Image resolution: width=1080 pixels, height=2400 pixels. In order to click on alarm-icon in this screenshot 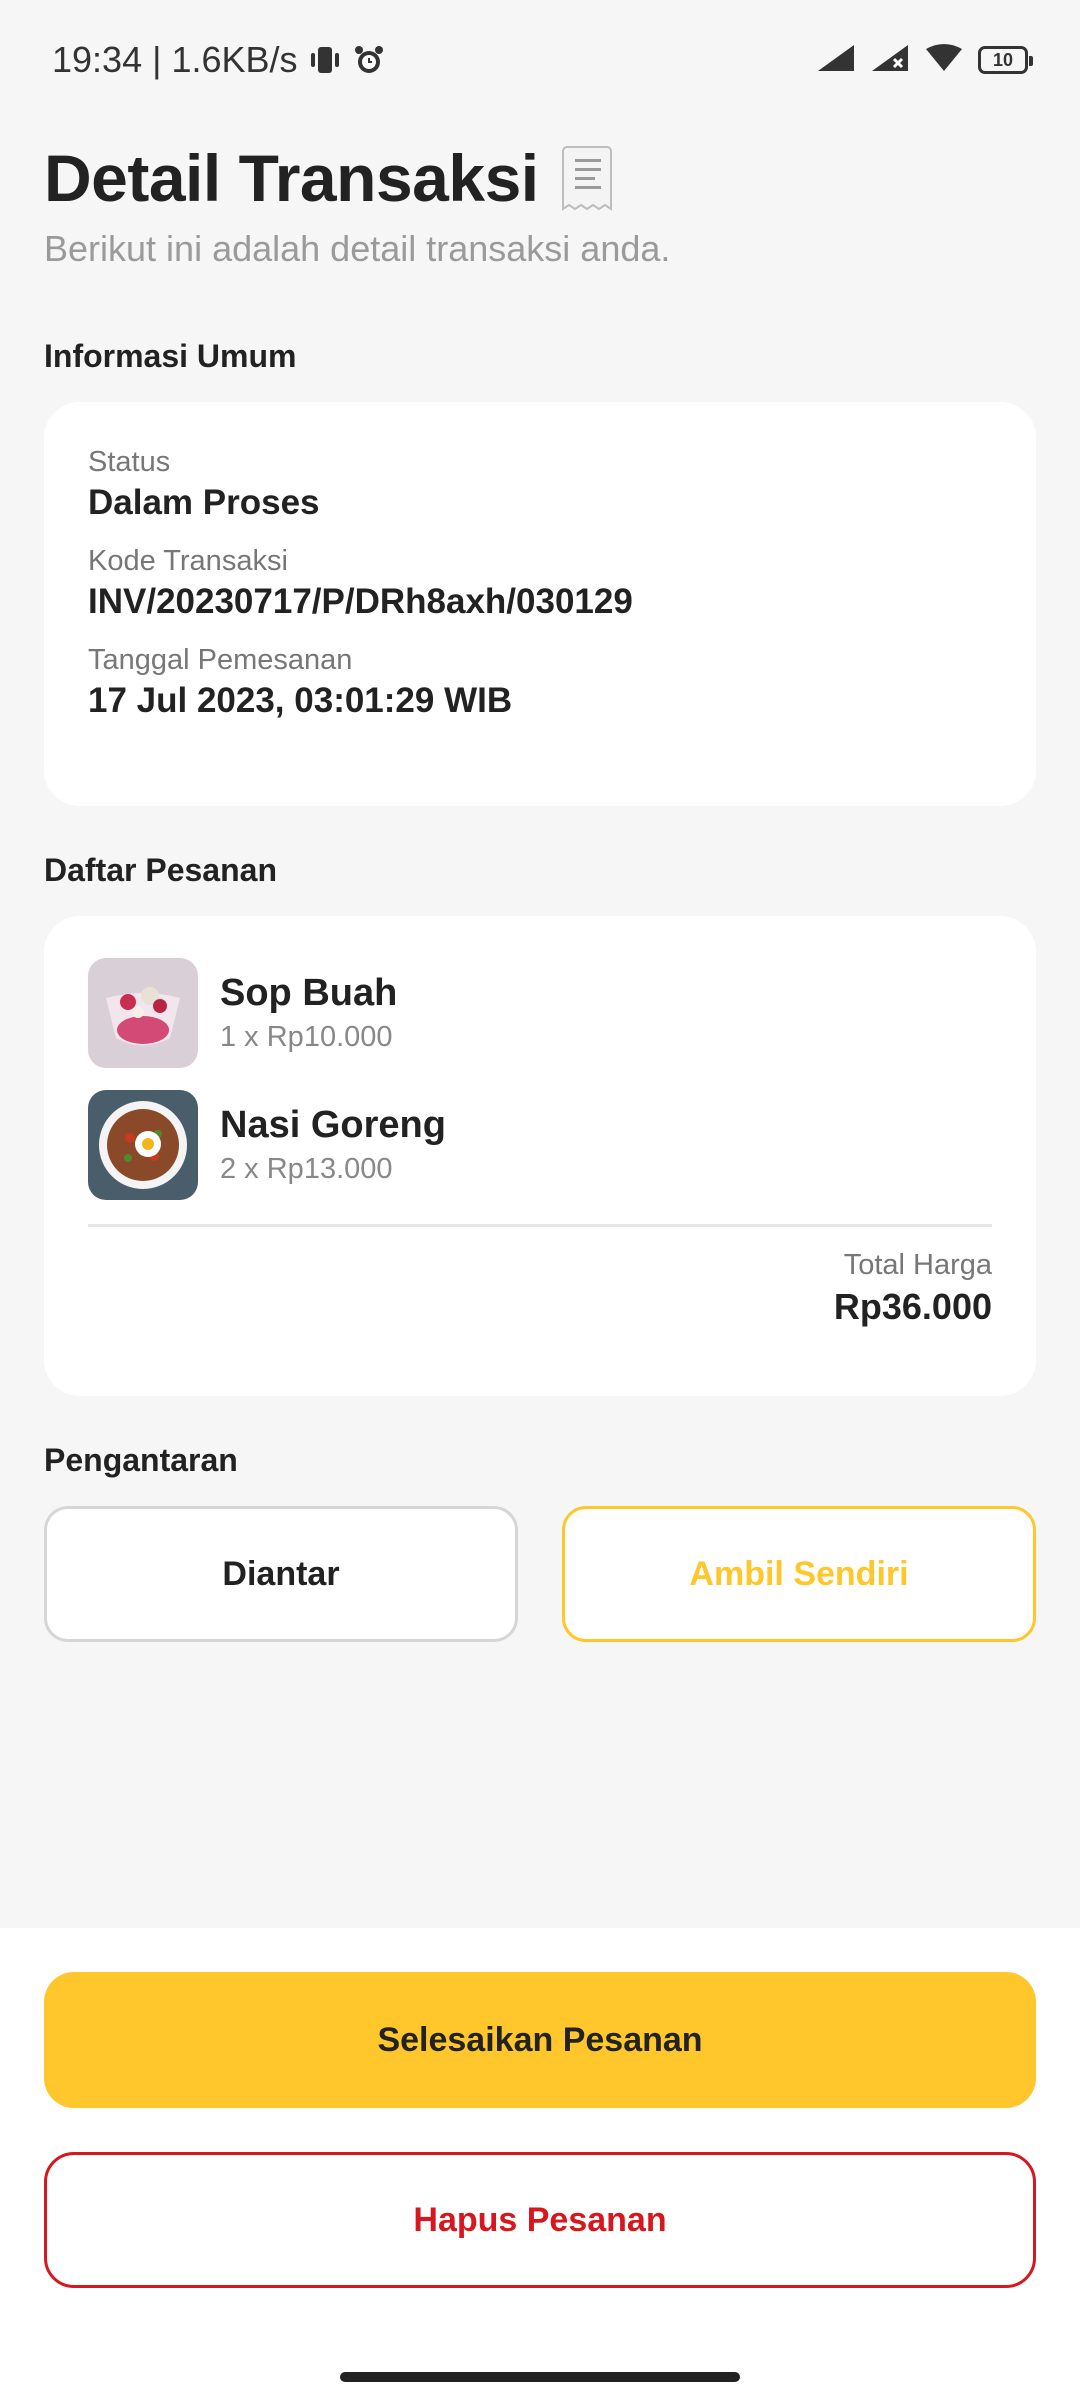, I will do `click(369, 60)`.